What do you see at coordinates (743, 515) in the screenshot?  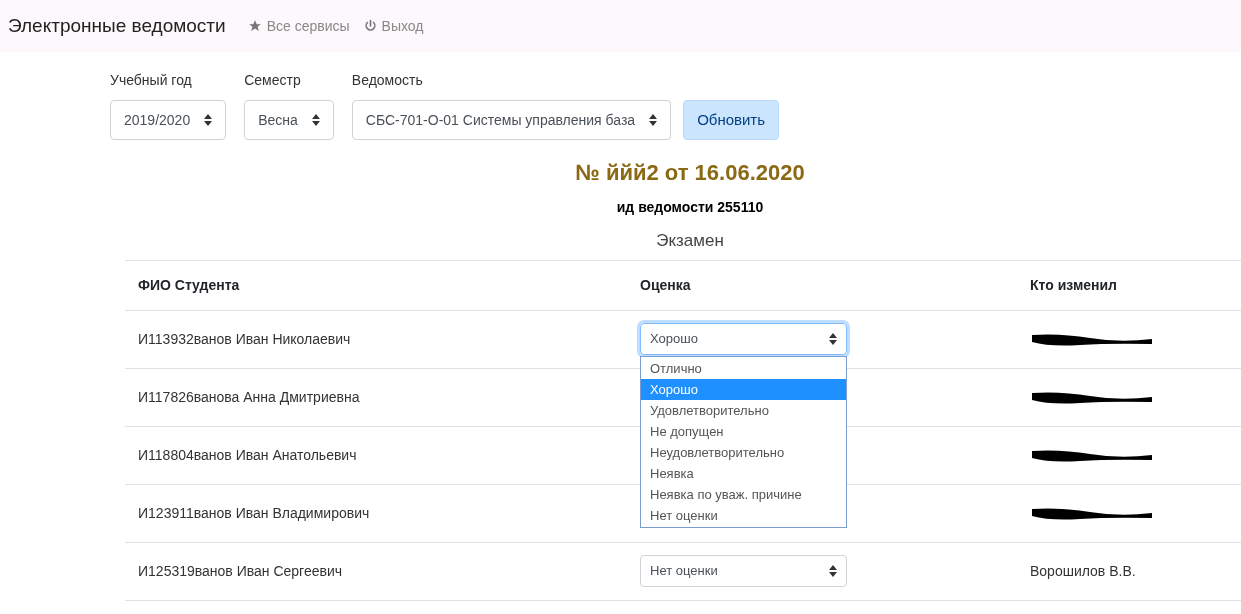 I see `dropdown-option: Нет оценки` at bounding box center [743, 515].